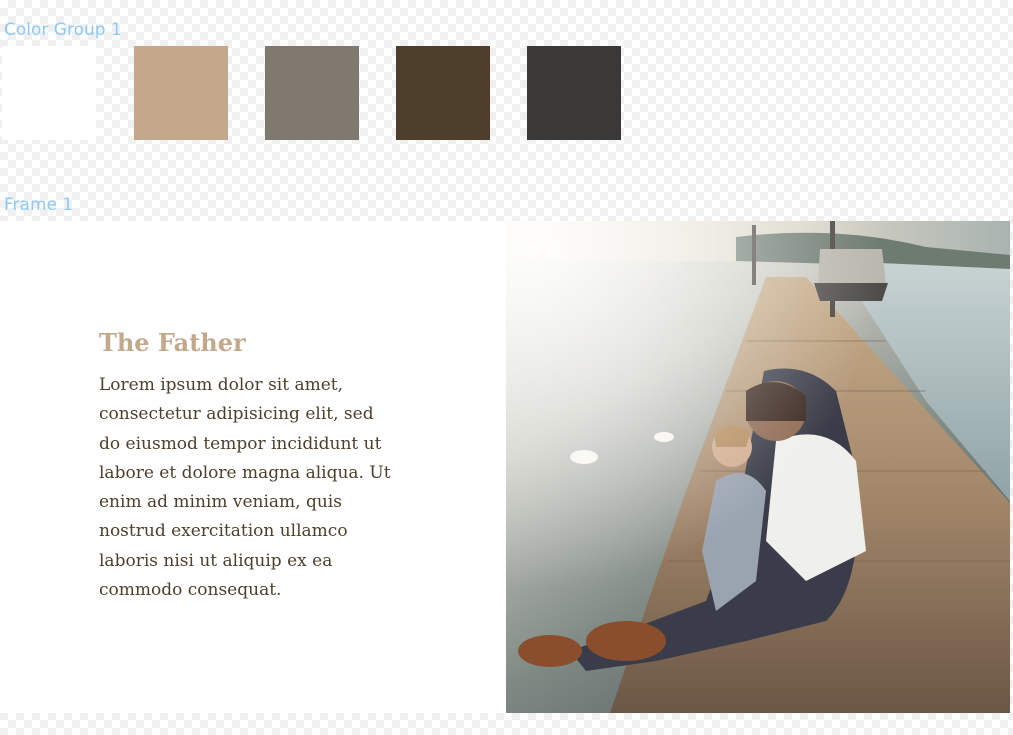 The height and width of the screenshot is (735, 1013). I want to click on frame-heading: The Father, so click(172, 342).